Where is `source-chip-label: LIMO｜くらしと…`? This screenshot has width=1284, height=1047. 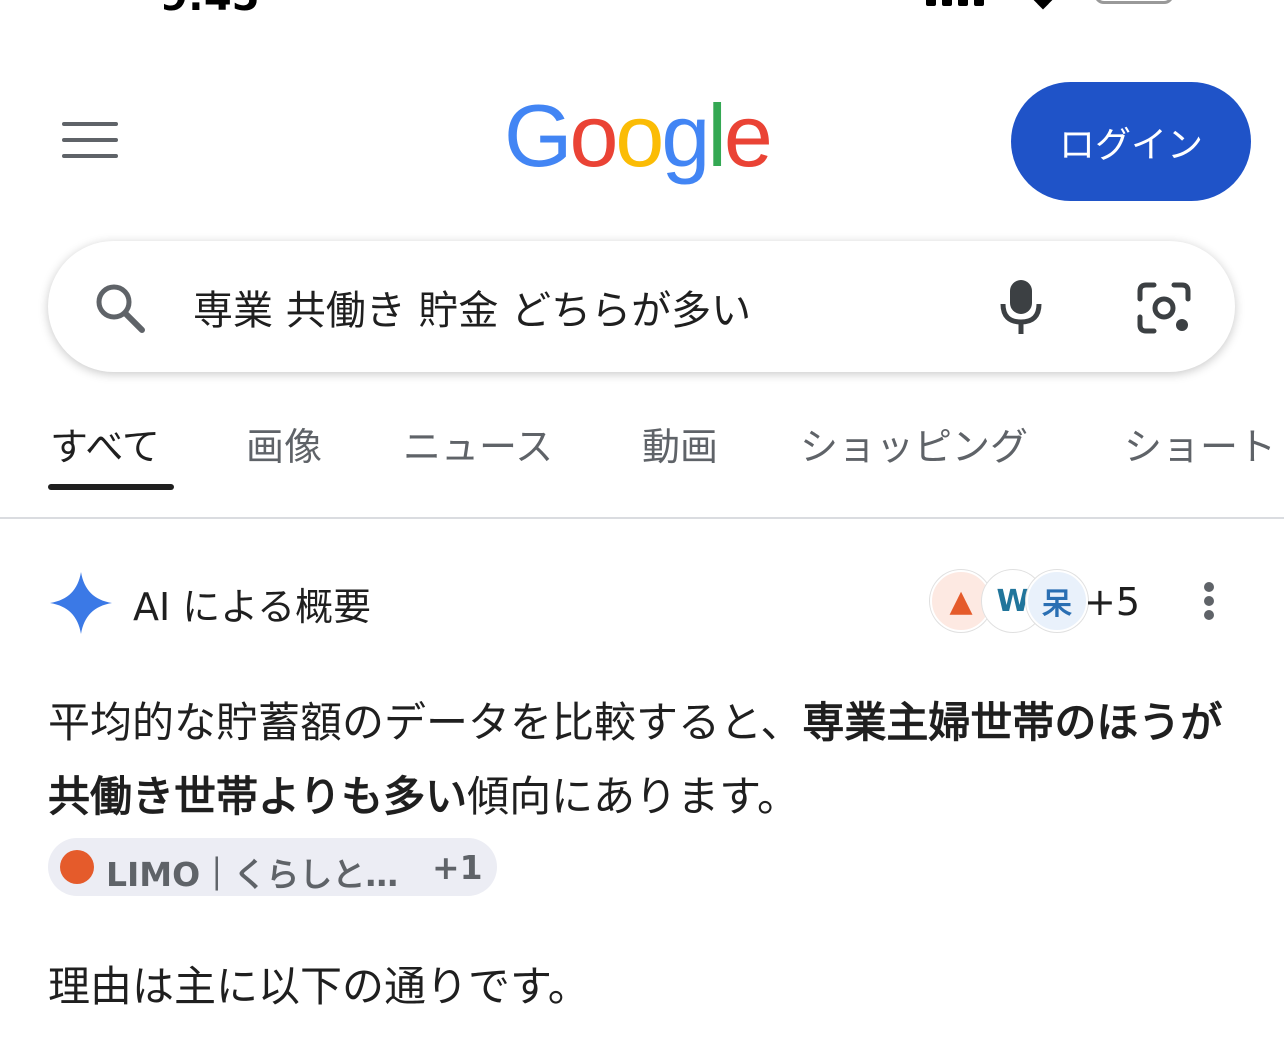
source-chip-label: LIMO｜くらしと… is located at coordinates (252, 874).